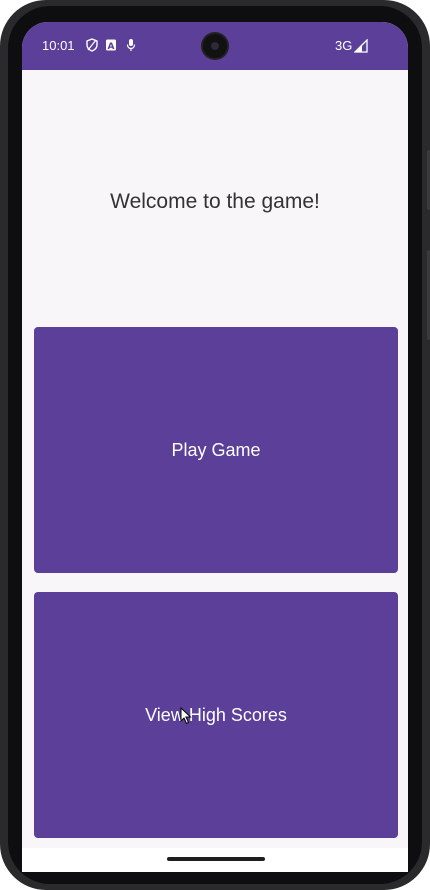 This screenshot has height=890, width=430. What do you see at coordinates (58, 45) in the screenshot?
I see `status-time: 10:01` at bounding box center [58, 45].